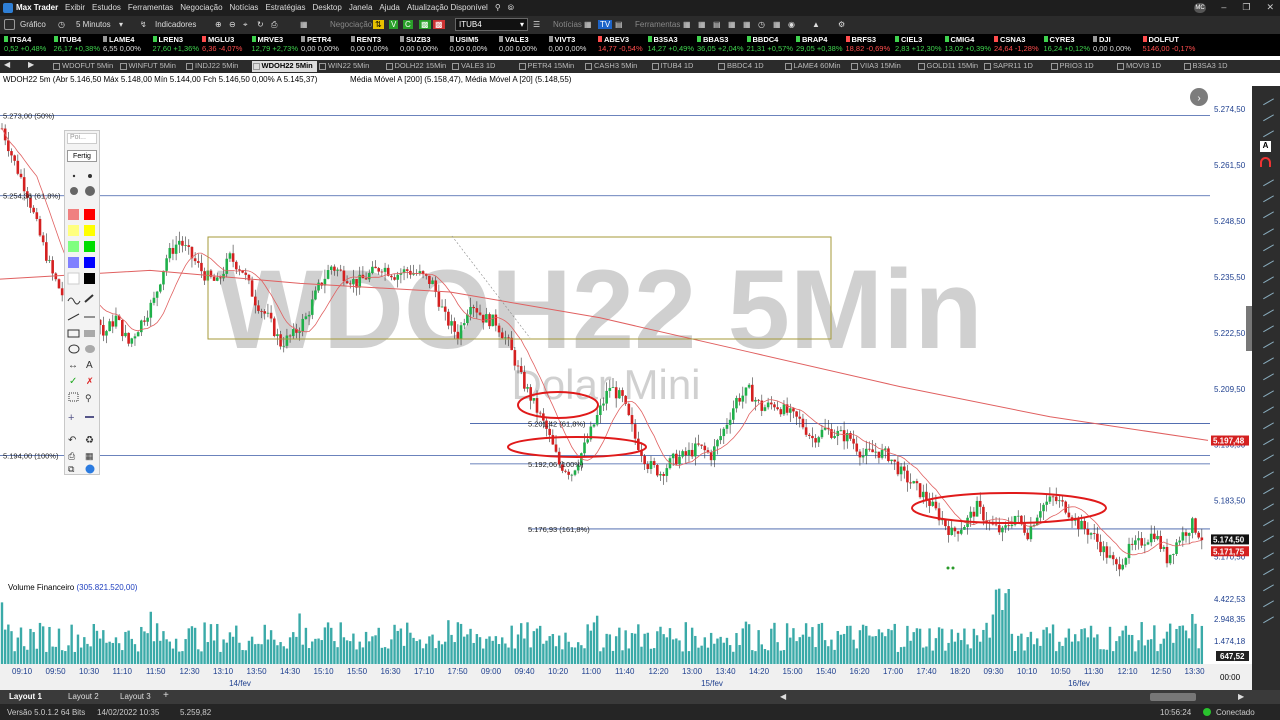 The height and width of the screenshot is (720, 1280). I want to click on ticker-item: BRFS3 18,82 -0,69%, so click(870, 44).